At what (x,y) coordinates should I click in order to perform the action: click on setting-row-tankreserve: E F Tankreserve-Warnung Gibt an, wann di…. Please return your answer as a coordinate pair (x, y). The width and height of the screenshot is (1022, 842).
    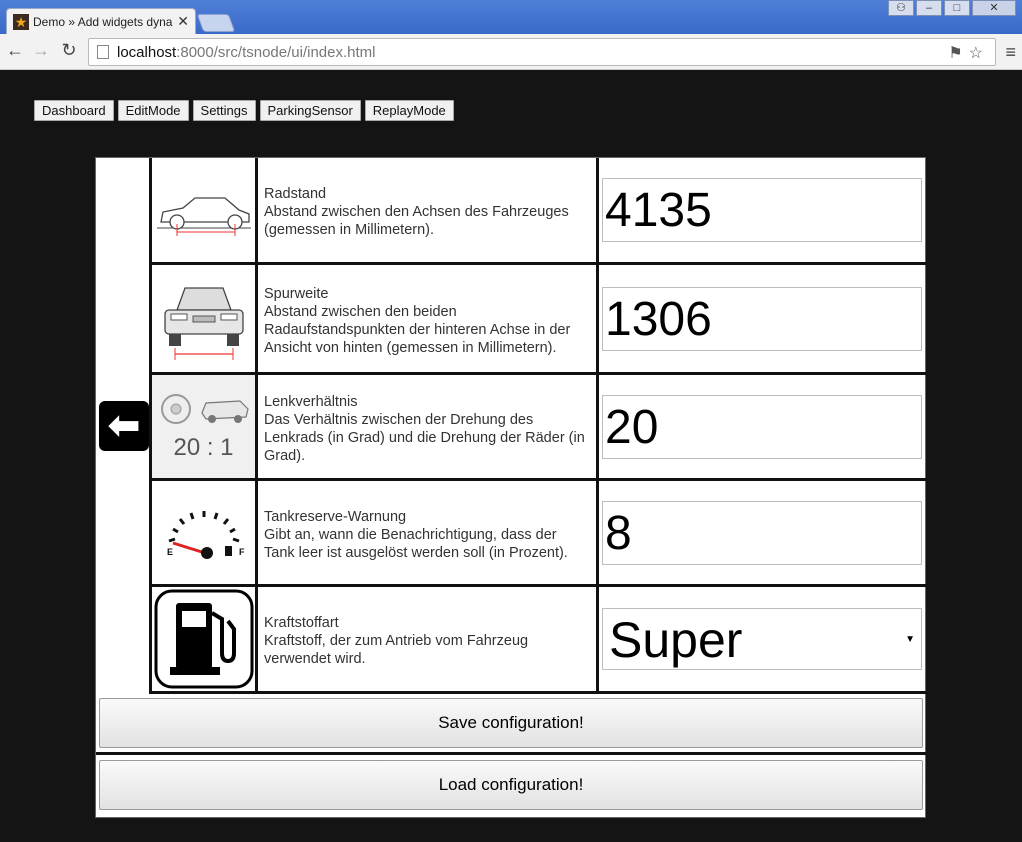
    Looking at the image, I should click on (539, 534).